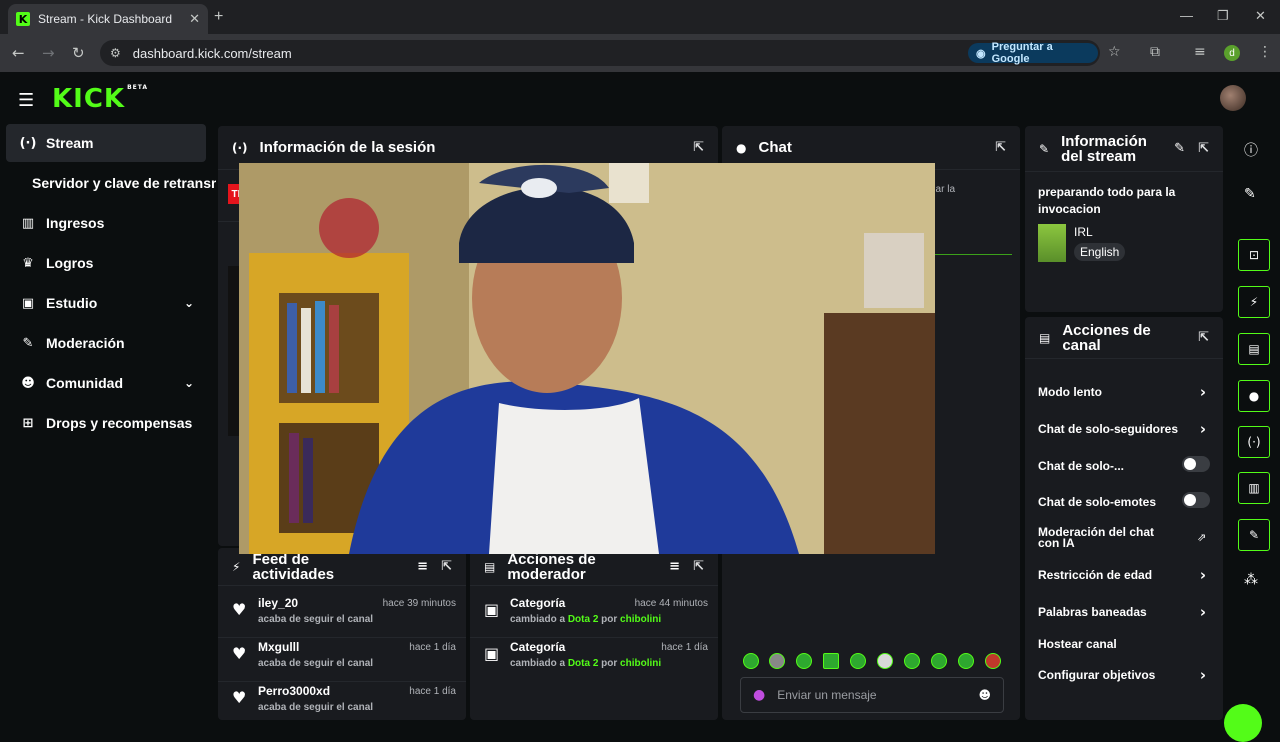  I want to click on activity-user: Mxgulll, so click(278, 647).